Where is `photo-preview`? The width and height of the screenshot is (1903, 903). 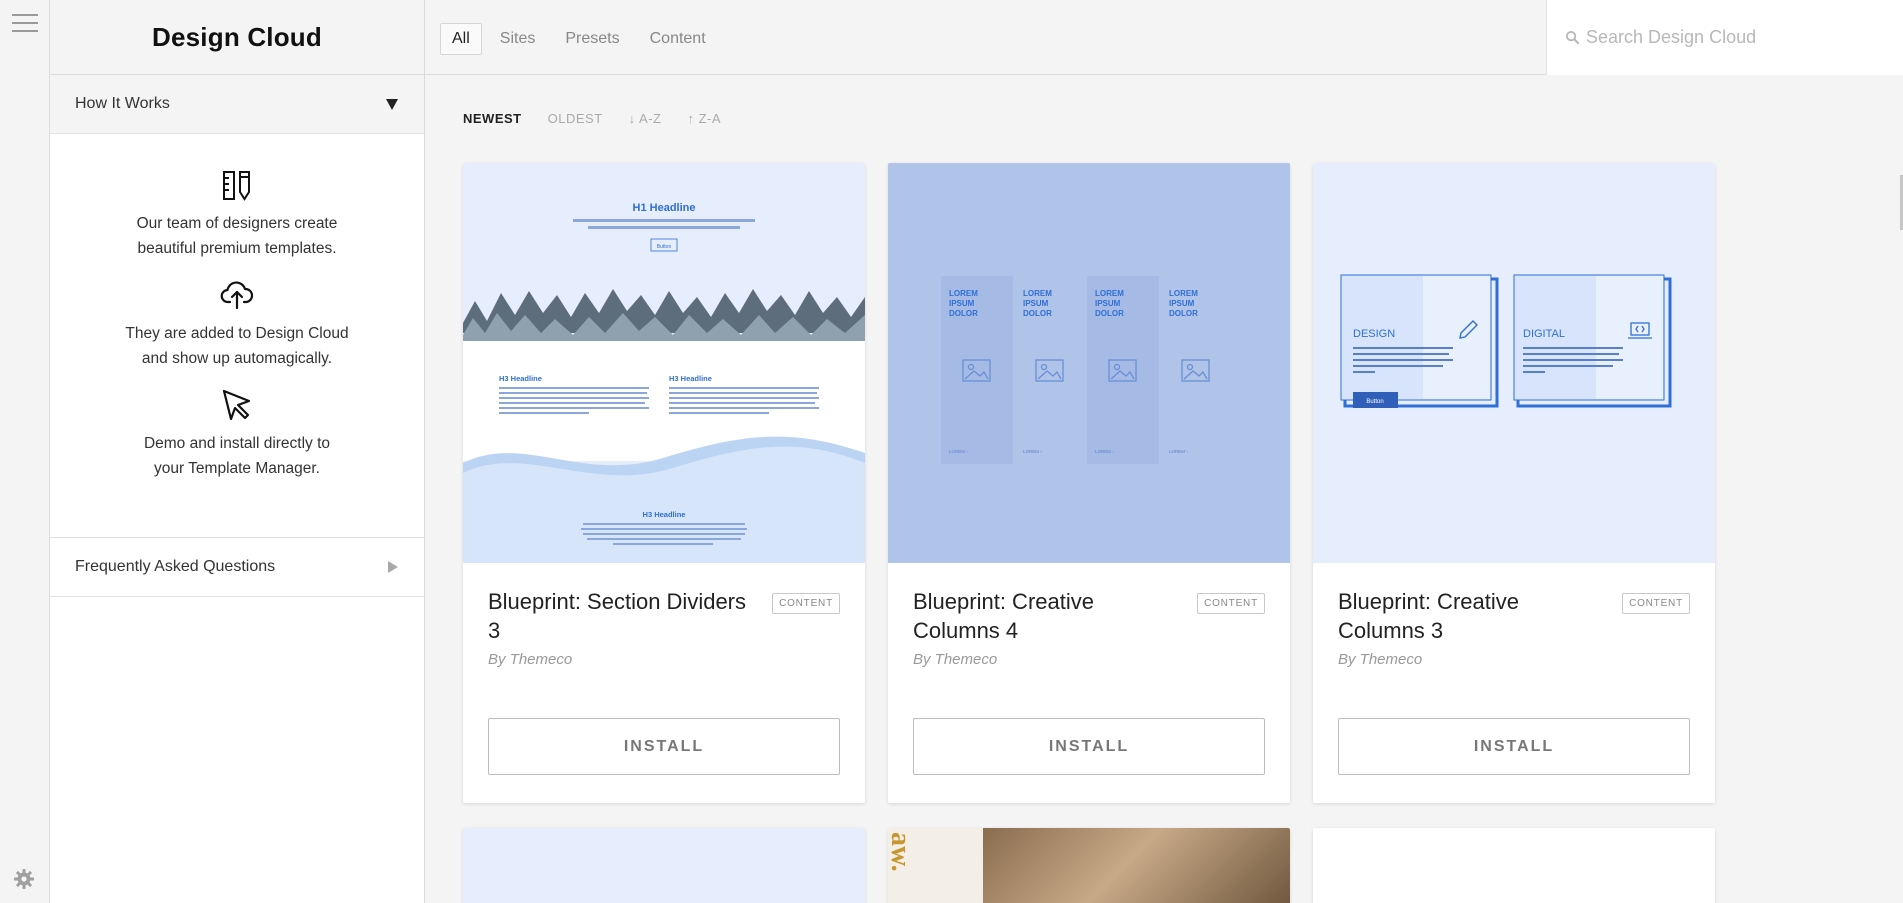
photo-preview is located at coordinates (1136, 865).